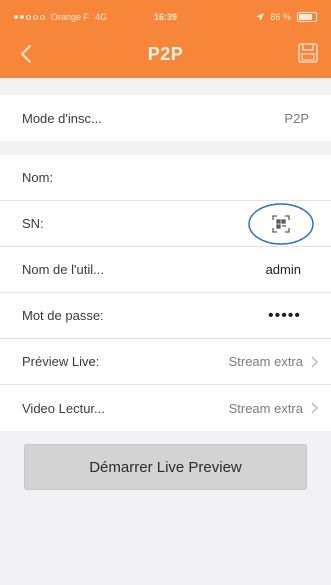 The height and width of the screenshot is (585, 331). I want to click on name-row: Nom:, so click(165, 178).